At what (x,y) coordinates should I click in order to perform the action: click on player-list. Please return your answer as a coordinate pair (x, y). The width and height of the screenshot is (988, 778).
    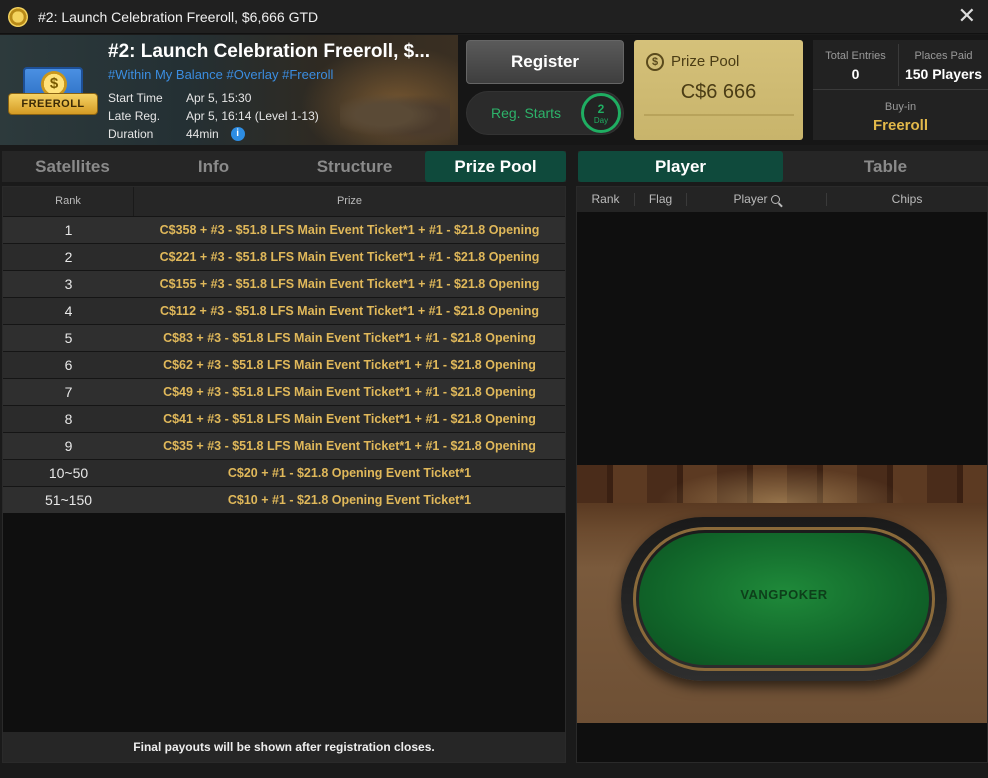
    Looking at the image, I should click on (782, 338).